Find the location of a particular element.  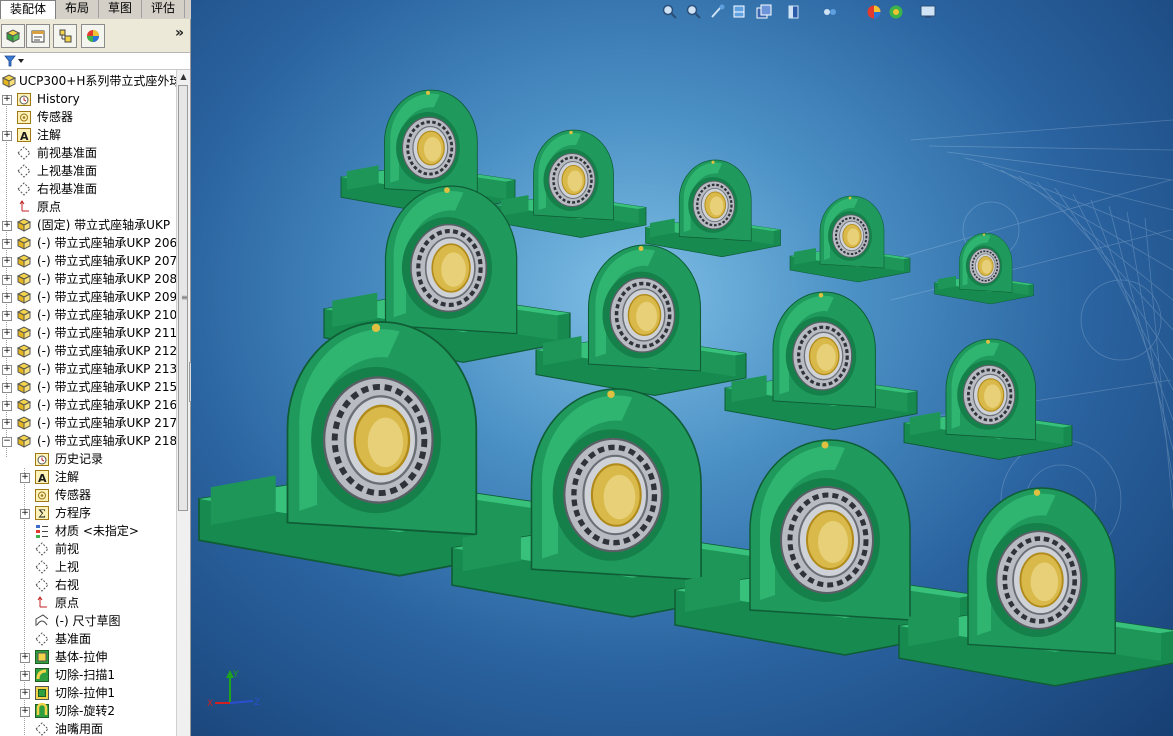

tab-0: 装配体 is located at coordinates (28, 10).